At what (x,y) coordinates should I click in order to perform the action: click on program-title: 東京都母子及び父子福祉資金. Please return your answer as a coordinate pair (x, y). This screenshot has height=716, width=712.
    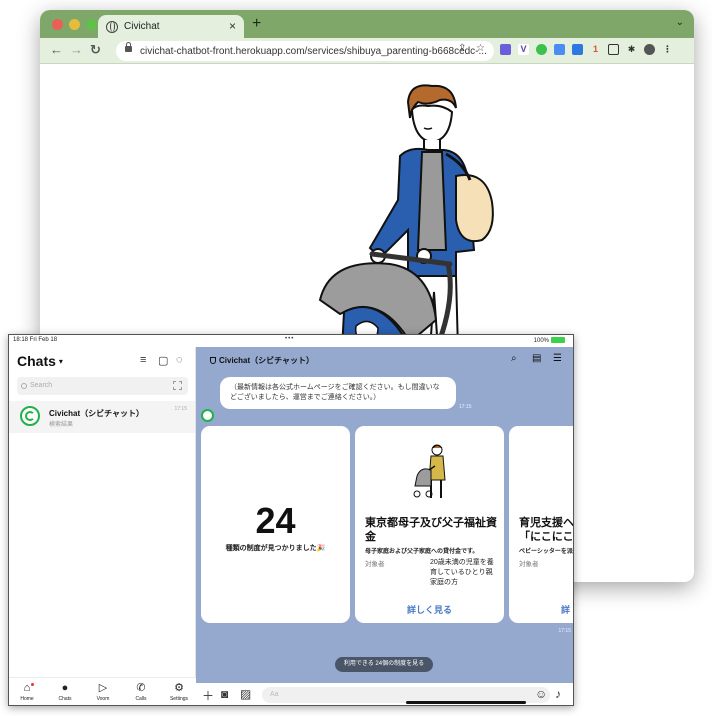
    Looking at the image, I should click on (431, 530).